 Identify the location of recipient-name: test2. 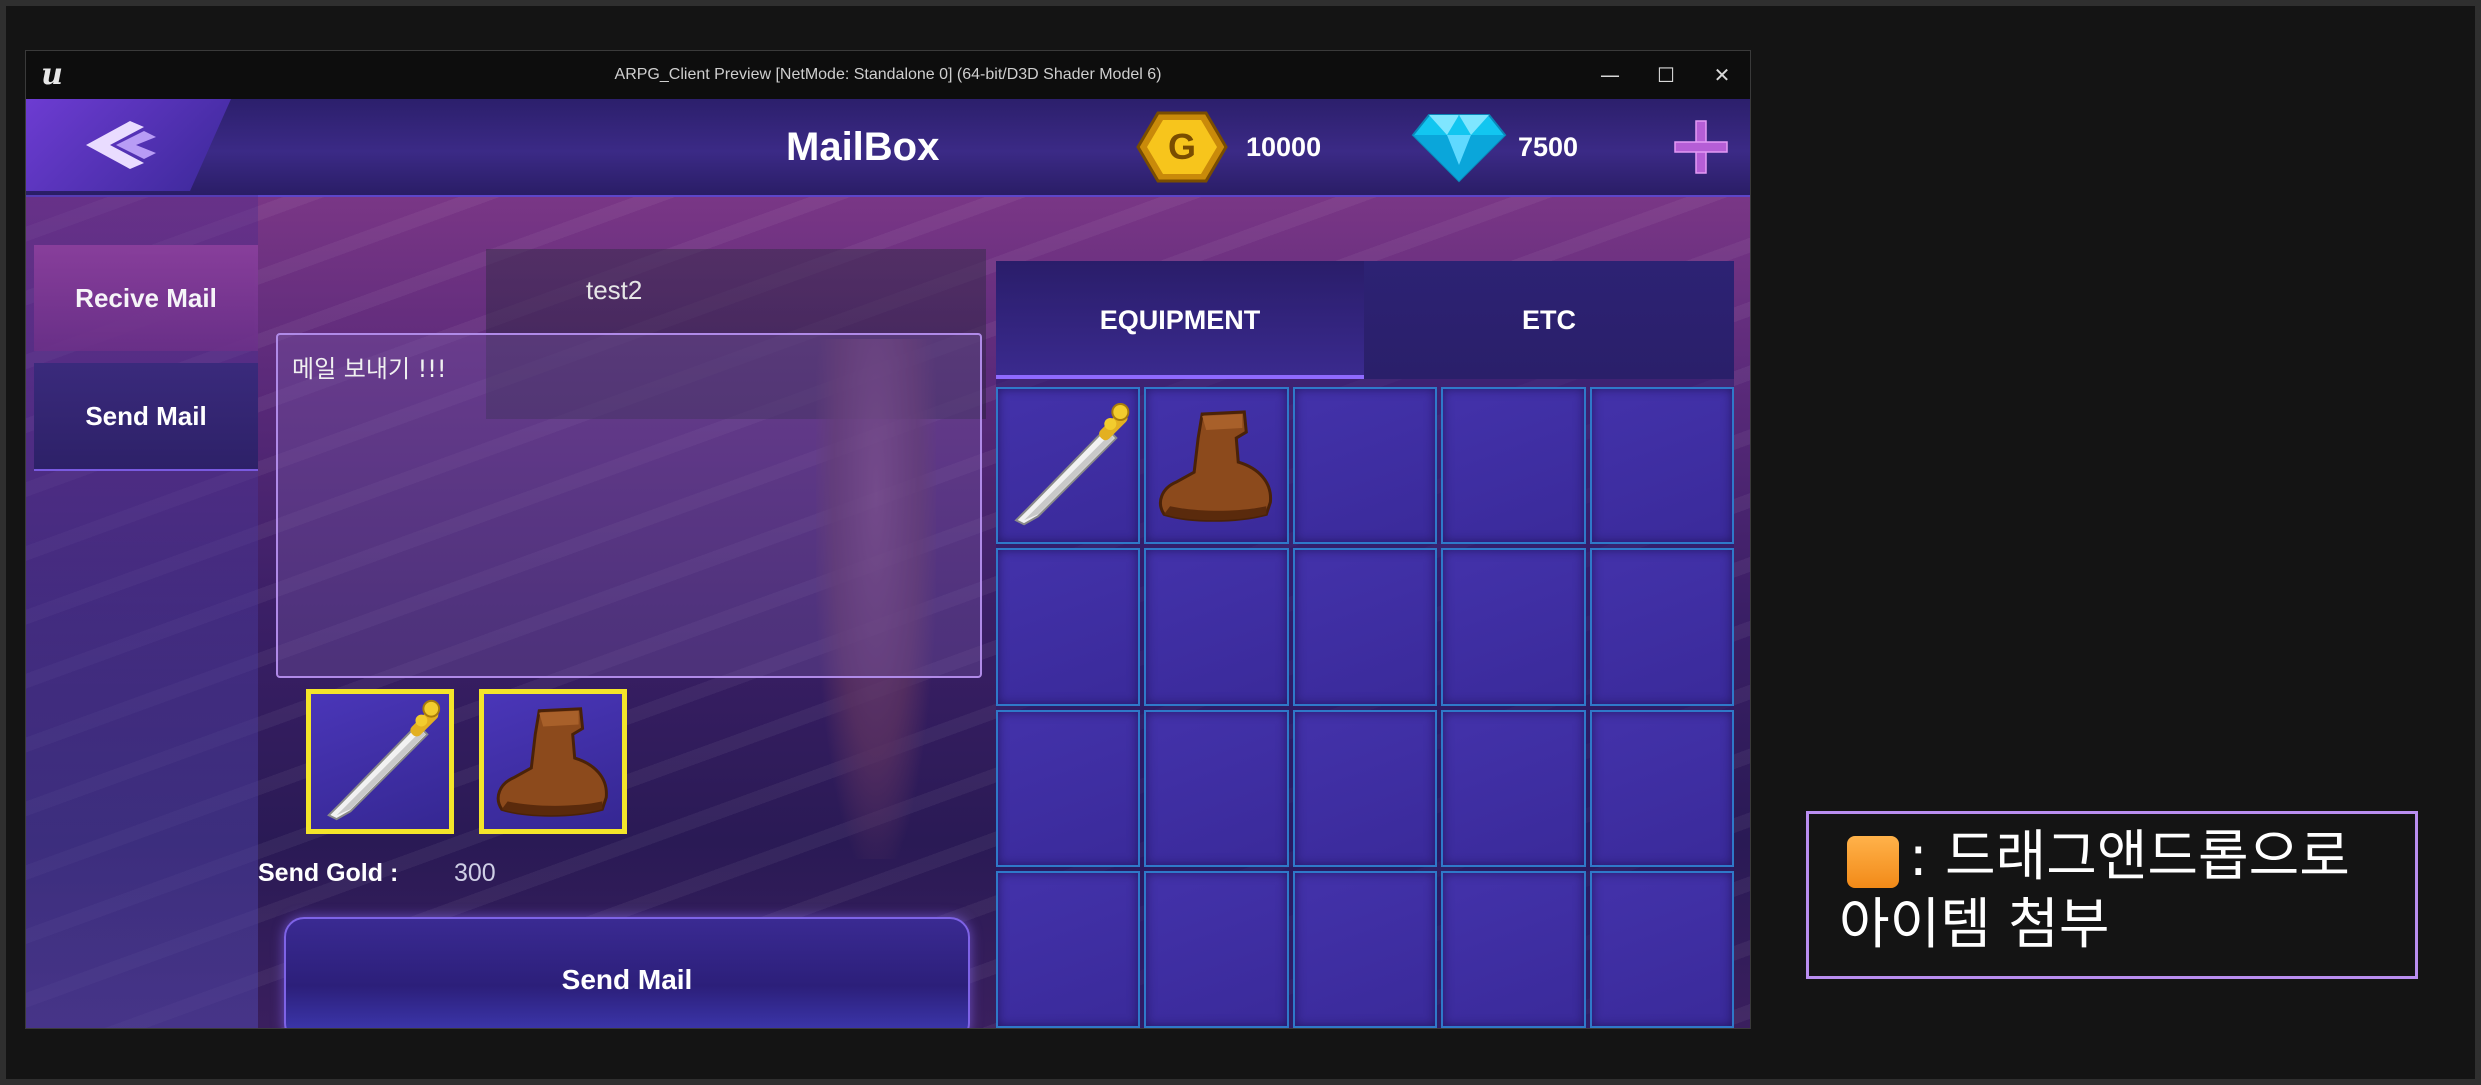
(614, 290).